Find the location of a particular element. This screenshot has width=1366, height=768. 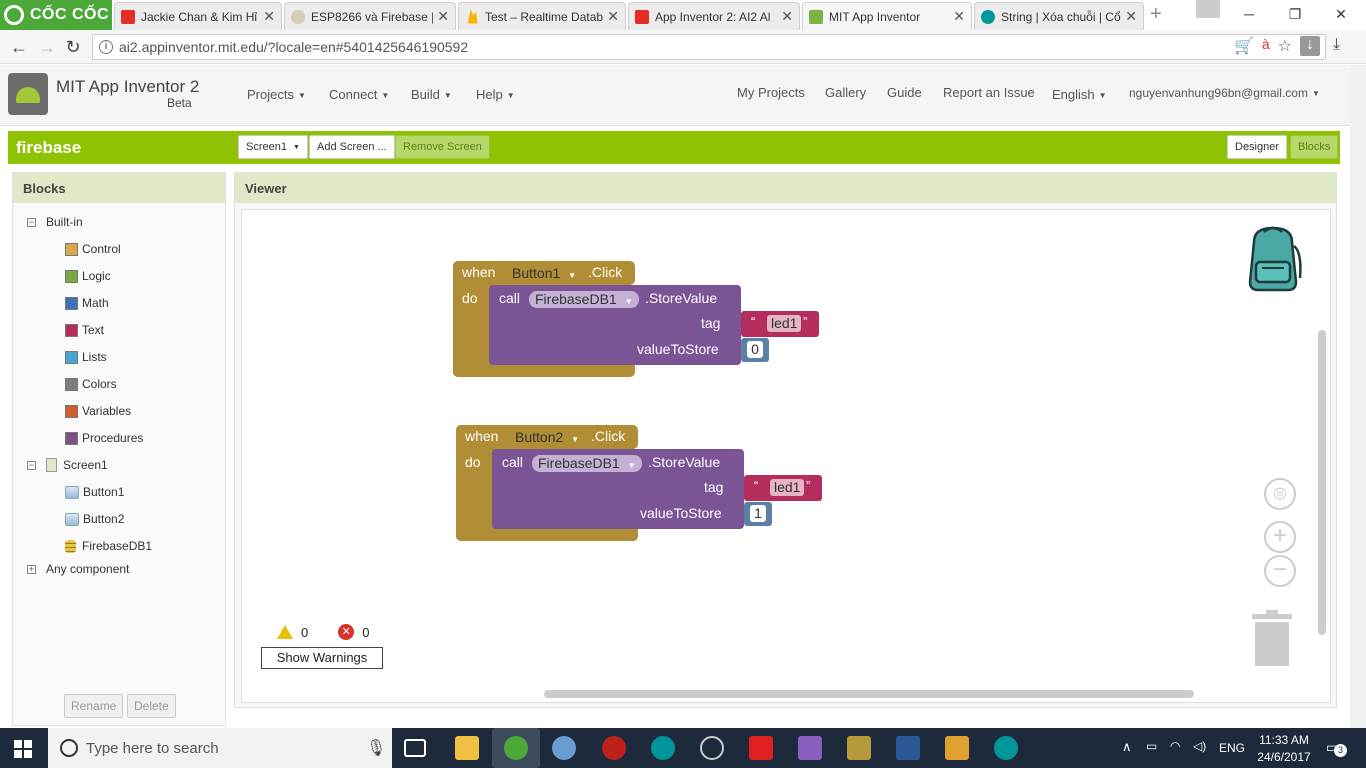

minimize-icon: ─ is located at coordinates (1249, 15).